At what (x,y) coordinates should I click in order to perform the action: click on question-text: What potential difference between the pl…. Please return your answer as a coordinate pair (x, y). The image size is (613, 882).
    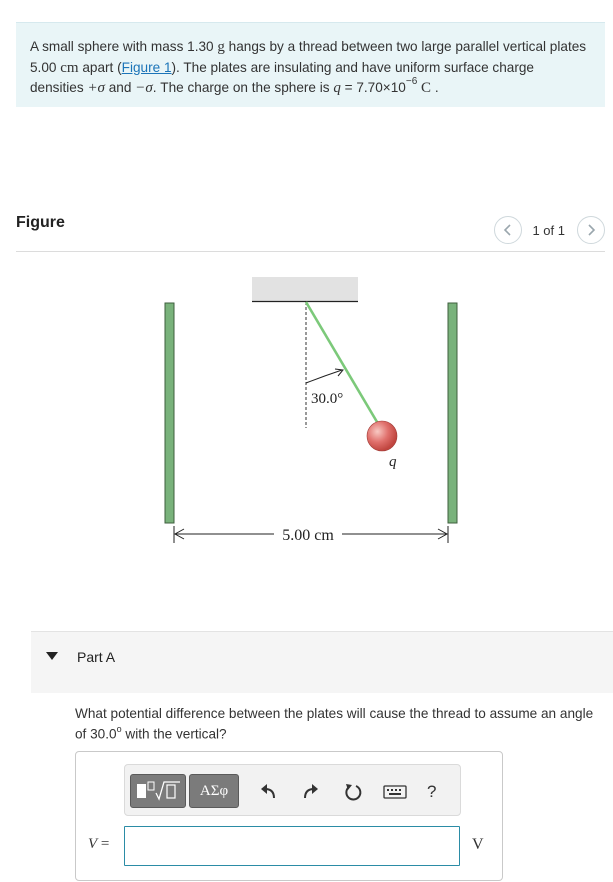
    Looking at the image, I should click on (335, 724).